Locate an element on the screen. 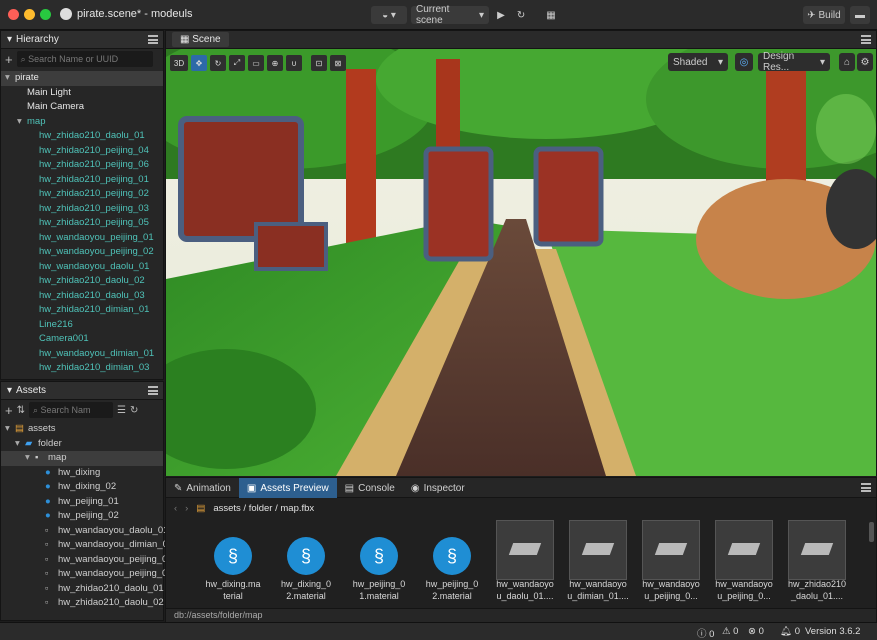  hierarchy-node: hw_zhidao210_daolu_01 is located at coordinates (82, 136).